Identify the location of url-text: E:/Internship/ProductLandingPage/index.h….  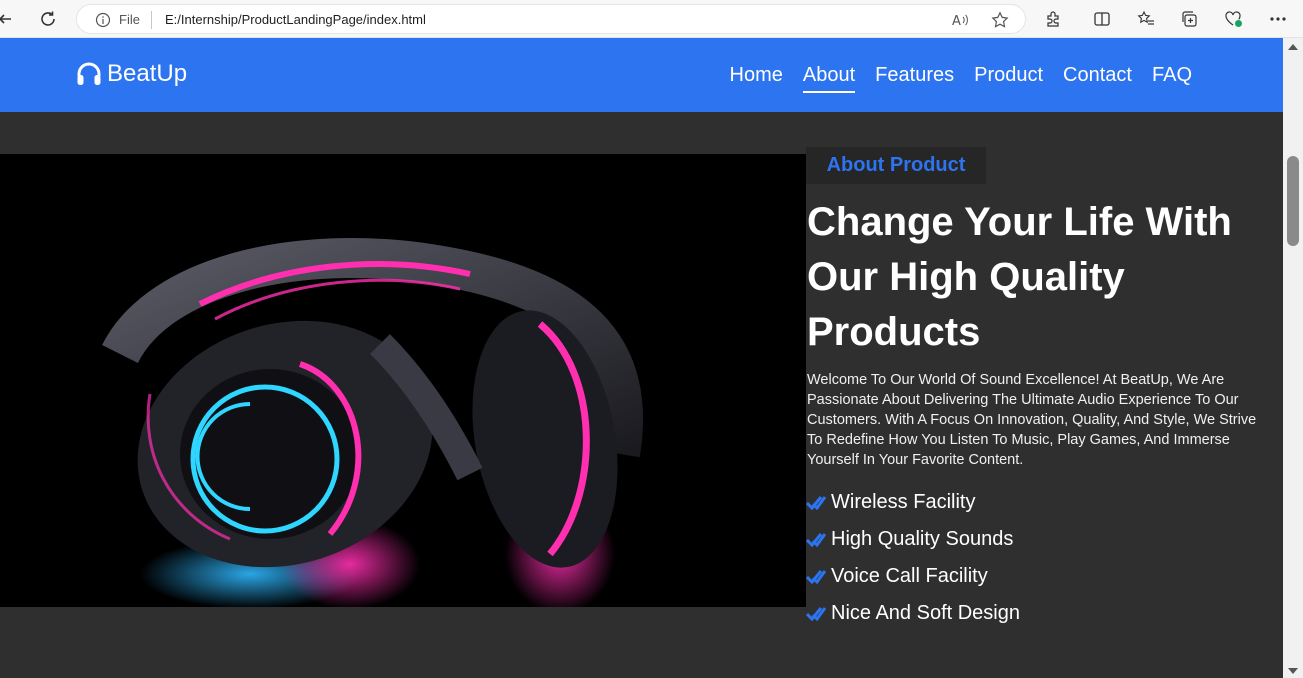
(295, 19).